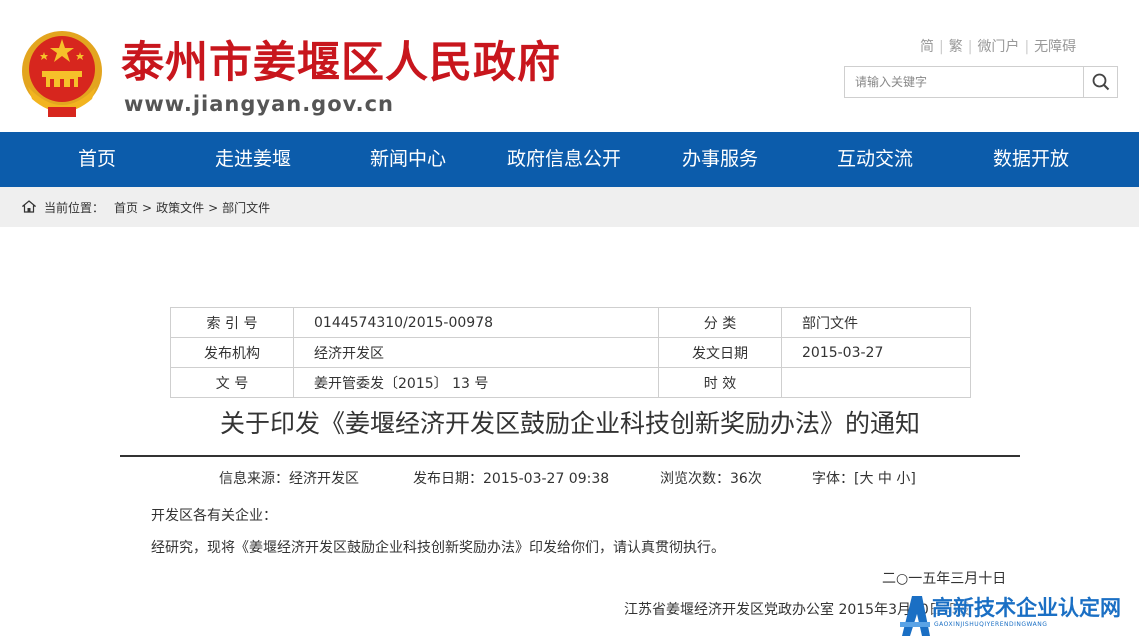  I want to click on nav-item-services: 办事服务, so click(720, 159).